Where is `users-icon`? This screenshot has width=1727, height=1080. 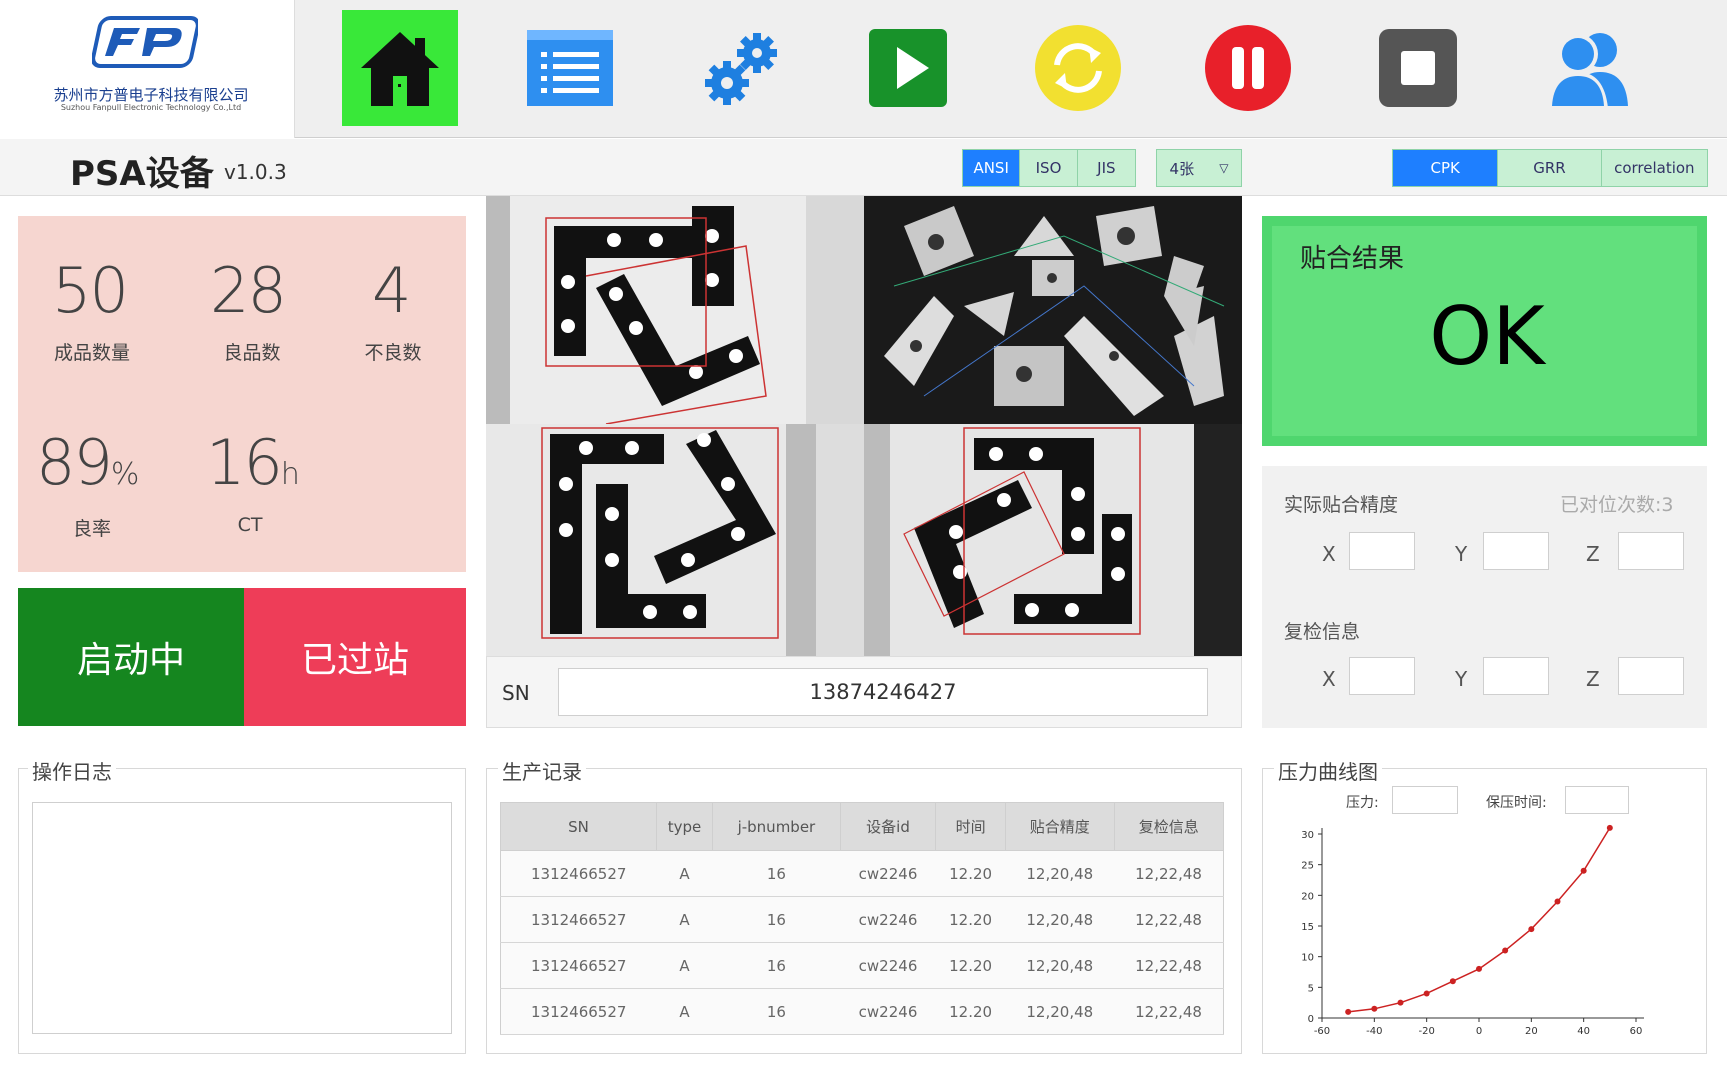 users-icon is located at coordinates (1588, 70).